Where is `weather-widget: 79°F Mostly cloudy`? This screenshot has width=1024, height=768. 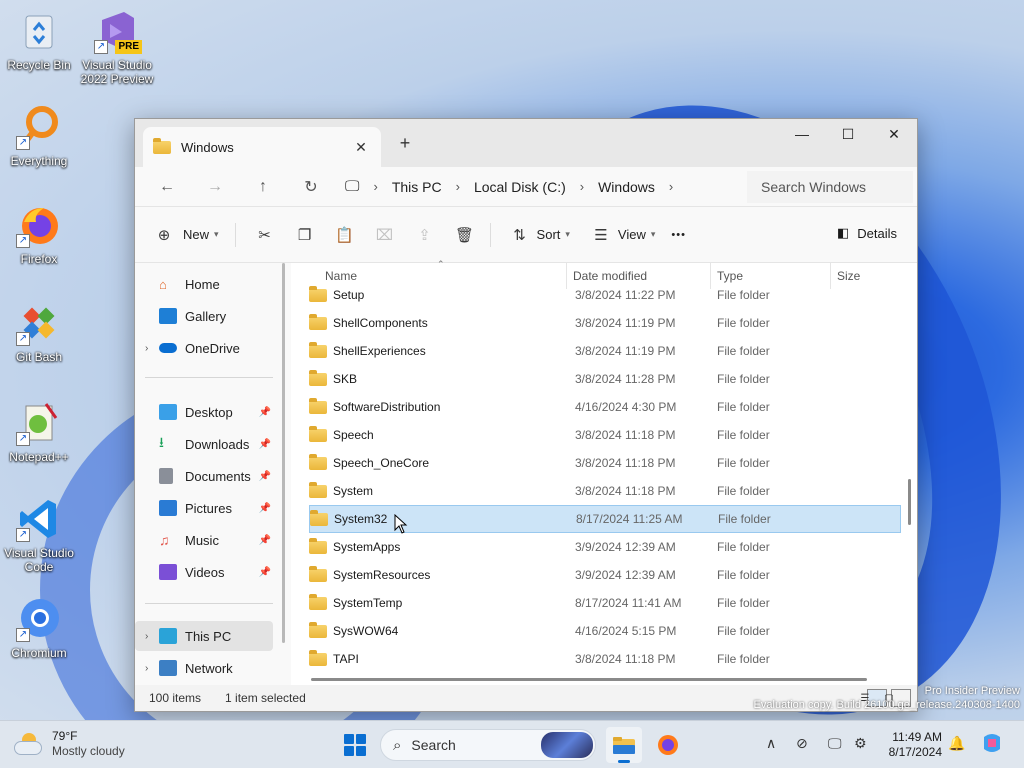
weather-widget: 79°F Mostly cloudy is located at coordinates (69, 744).